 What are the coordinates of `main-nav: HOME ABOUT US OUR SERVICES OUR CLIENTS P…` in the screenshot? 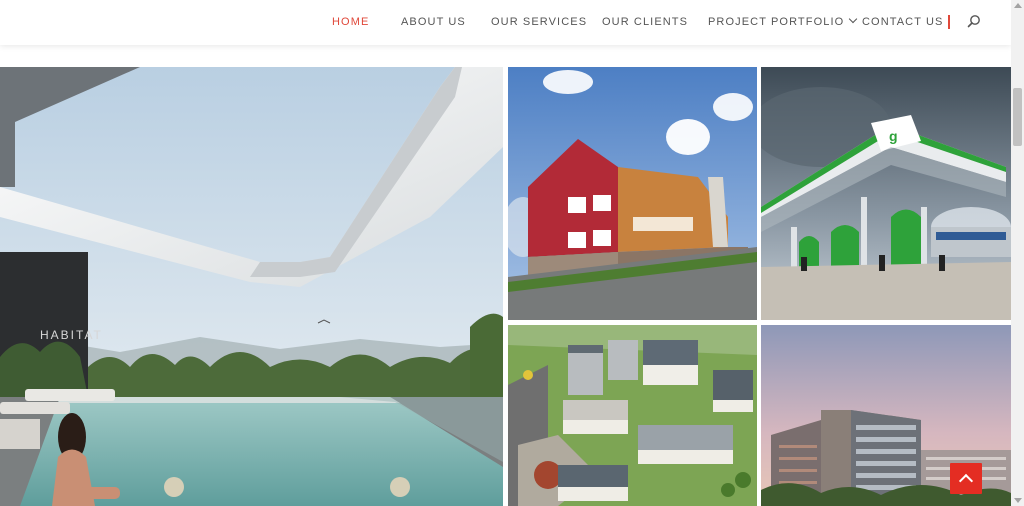 It's located at (505, 22).